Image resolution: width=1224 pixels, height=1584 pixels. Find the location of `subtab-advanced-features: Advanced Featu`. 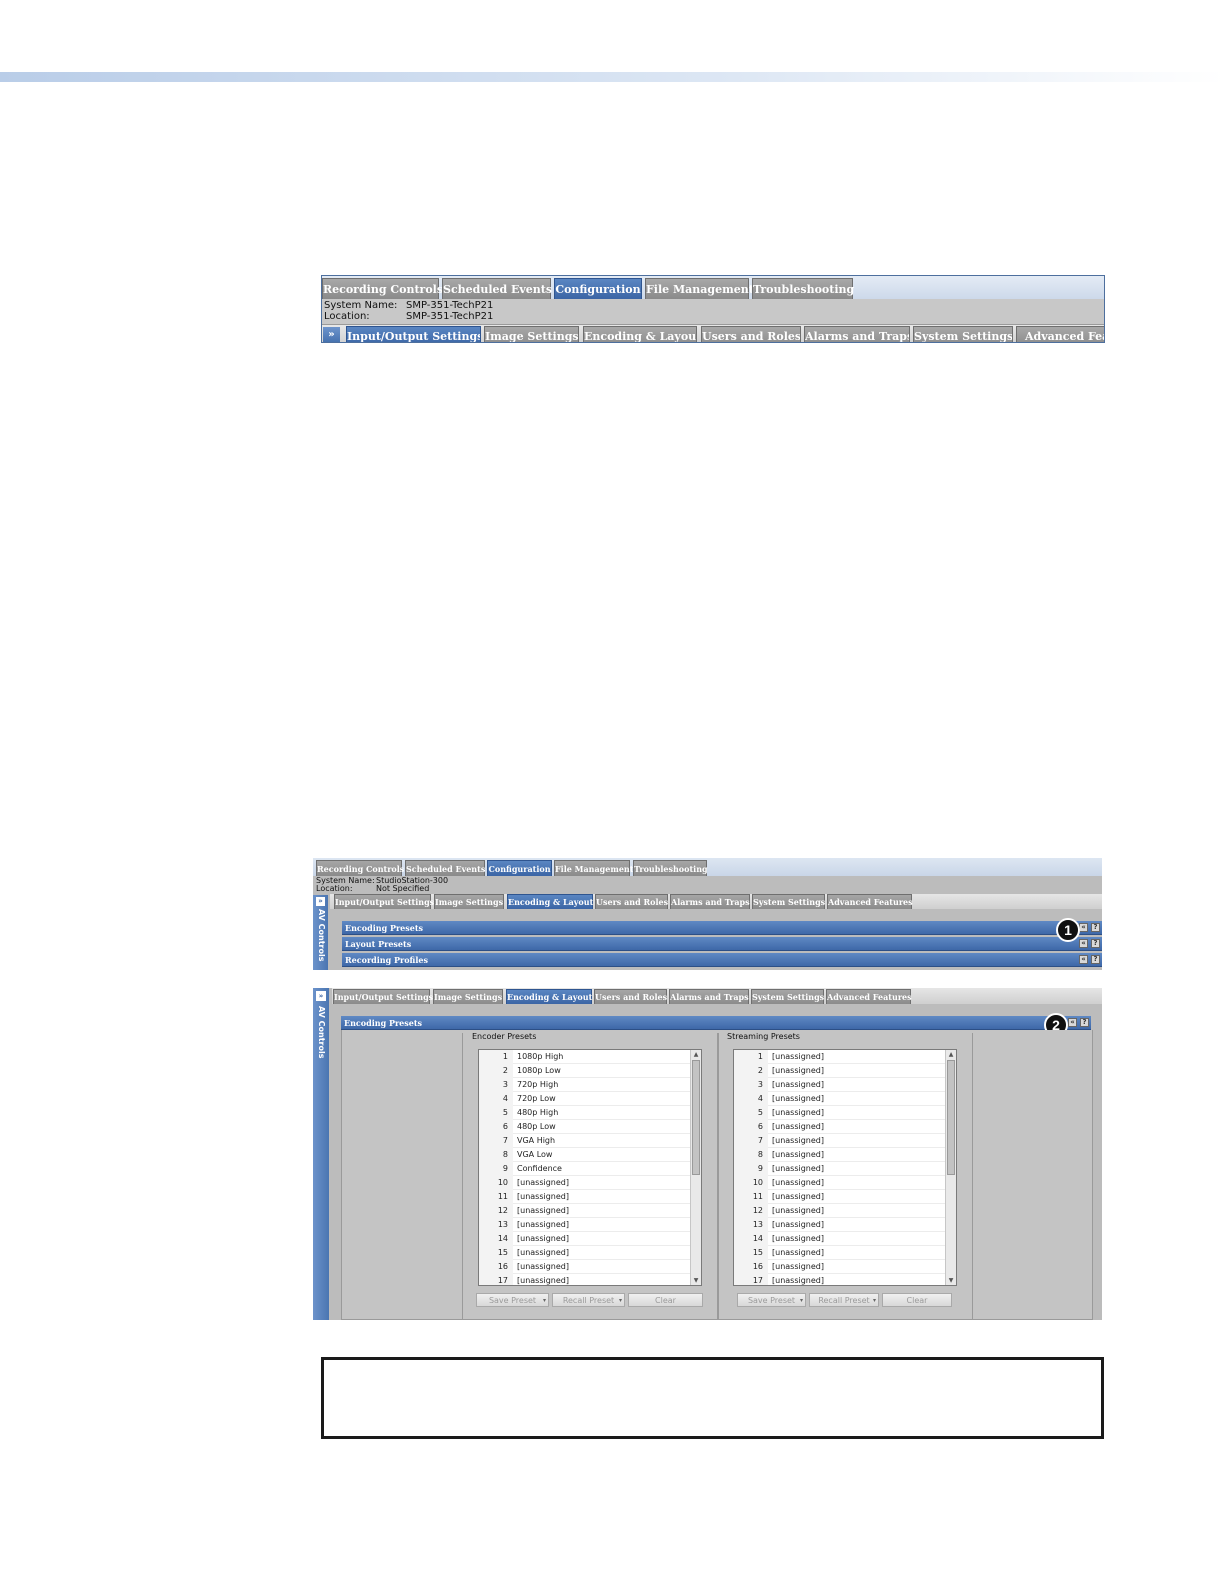

subtab-advanced-features: Advanced Featu is located at coordinates (1060, 334).